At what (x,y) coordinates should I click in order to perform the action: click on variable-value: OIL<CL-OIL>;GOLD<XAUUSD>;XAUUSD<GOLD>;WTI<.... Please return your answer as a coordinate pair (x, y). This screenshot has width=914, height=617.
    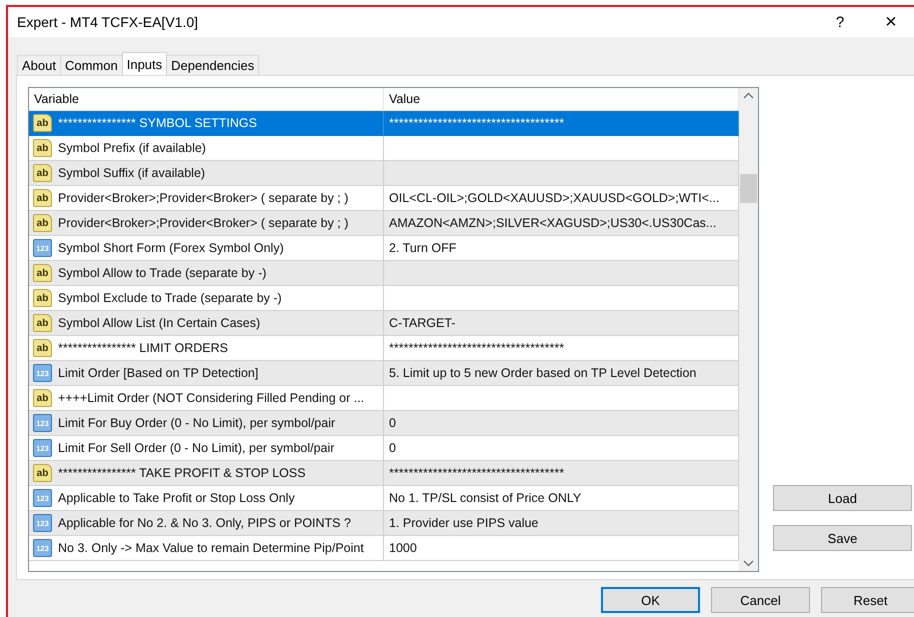
    Looking at the image, I should click on (554, 198).